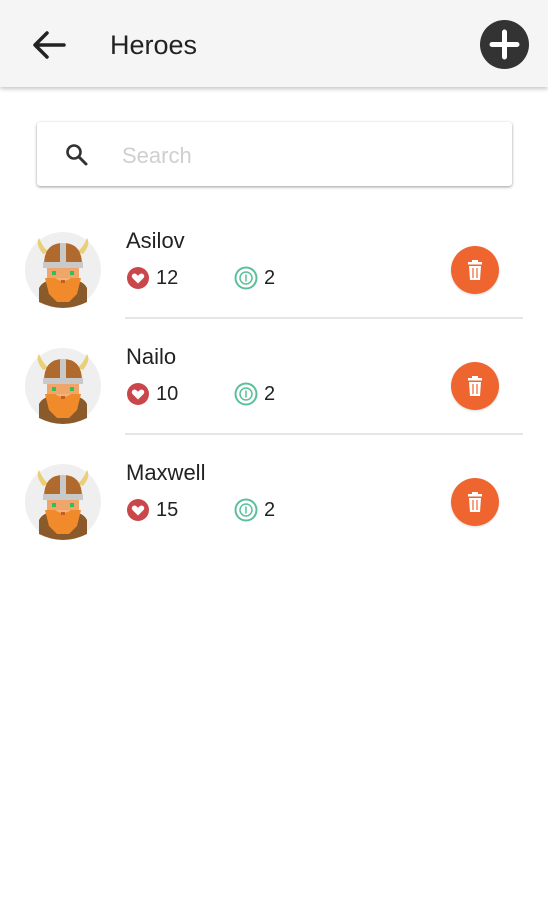  Describe the element at coordinates (274, 492) in the screenshot. I see `hero-list-item: Maxwell 15 2` at that location.